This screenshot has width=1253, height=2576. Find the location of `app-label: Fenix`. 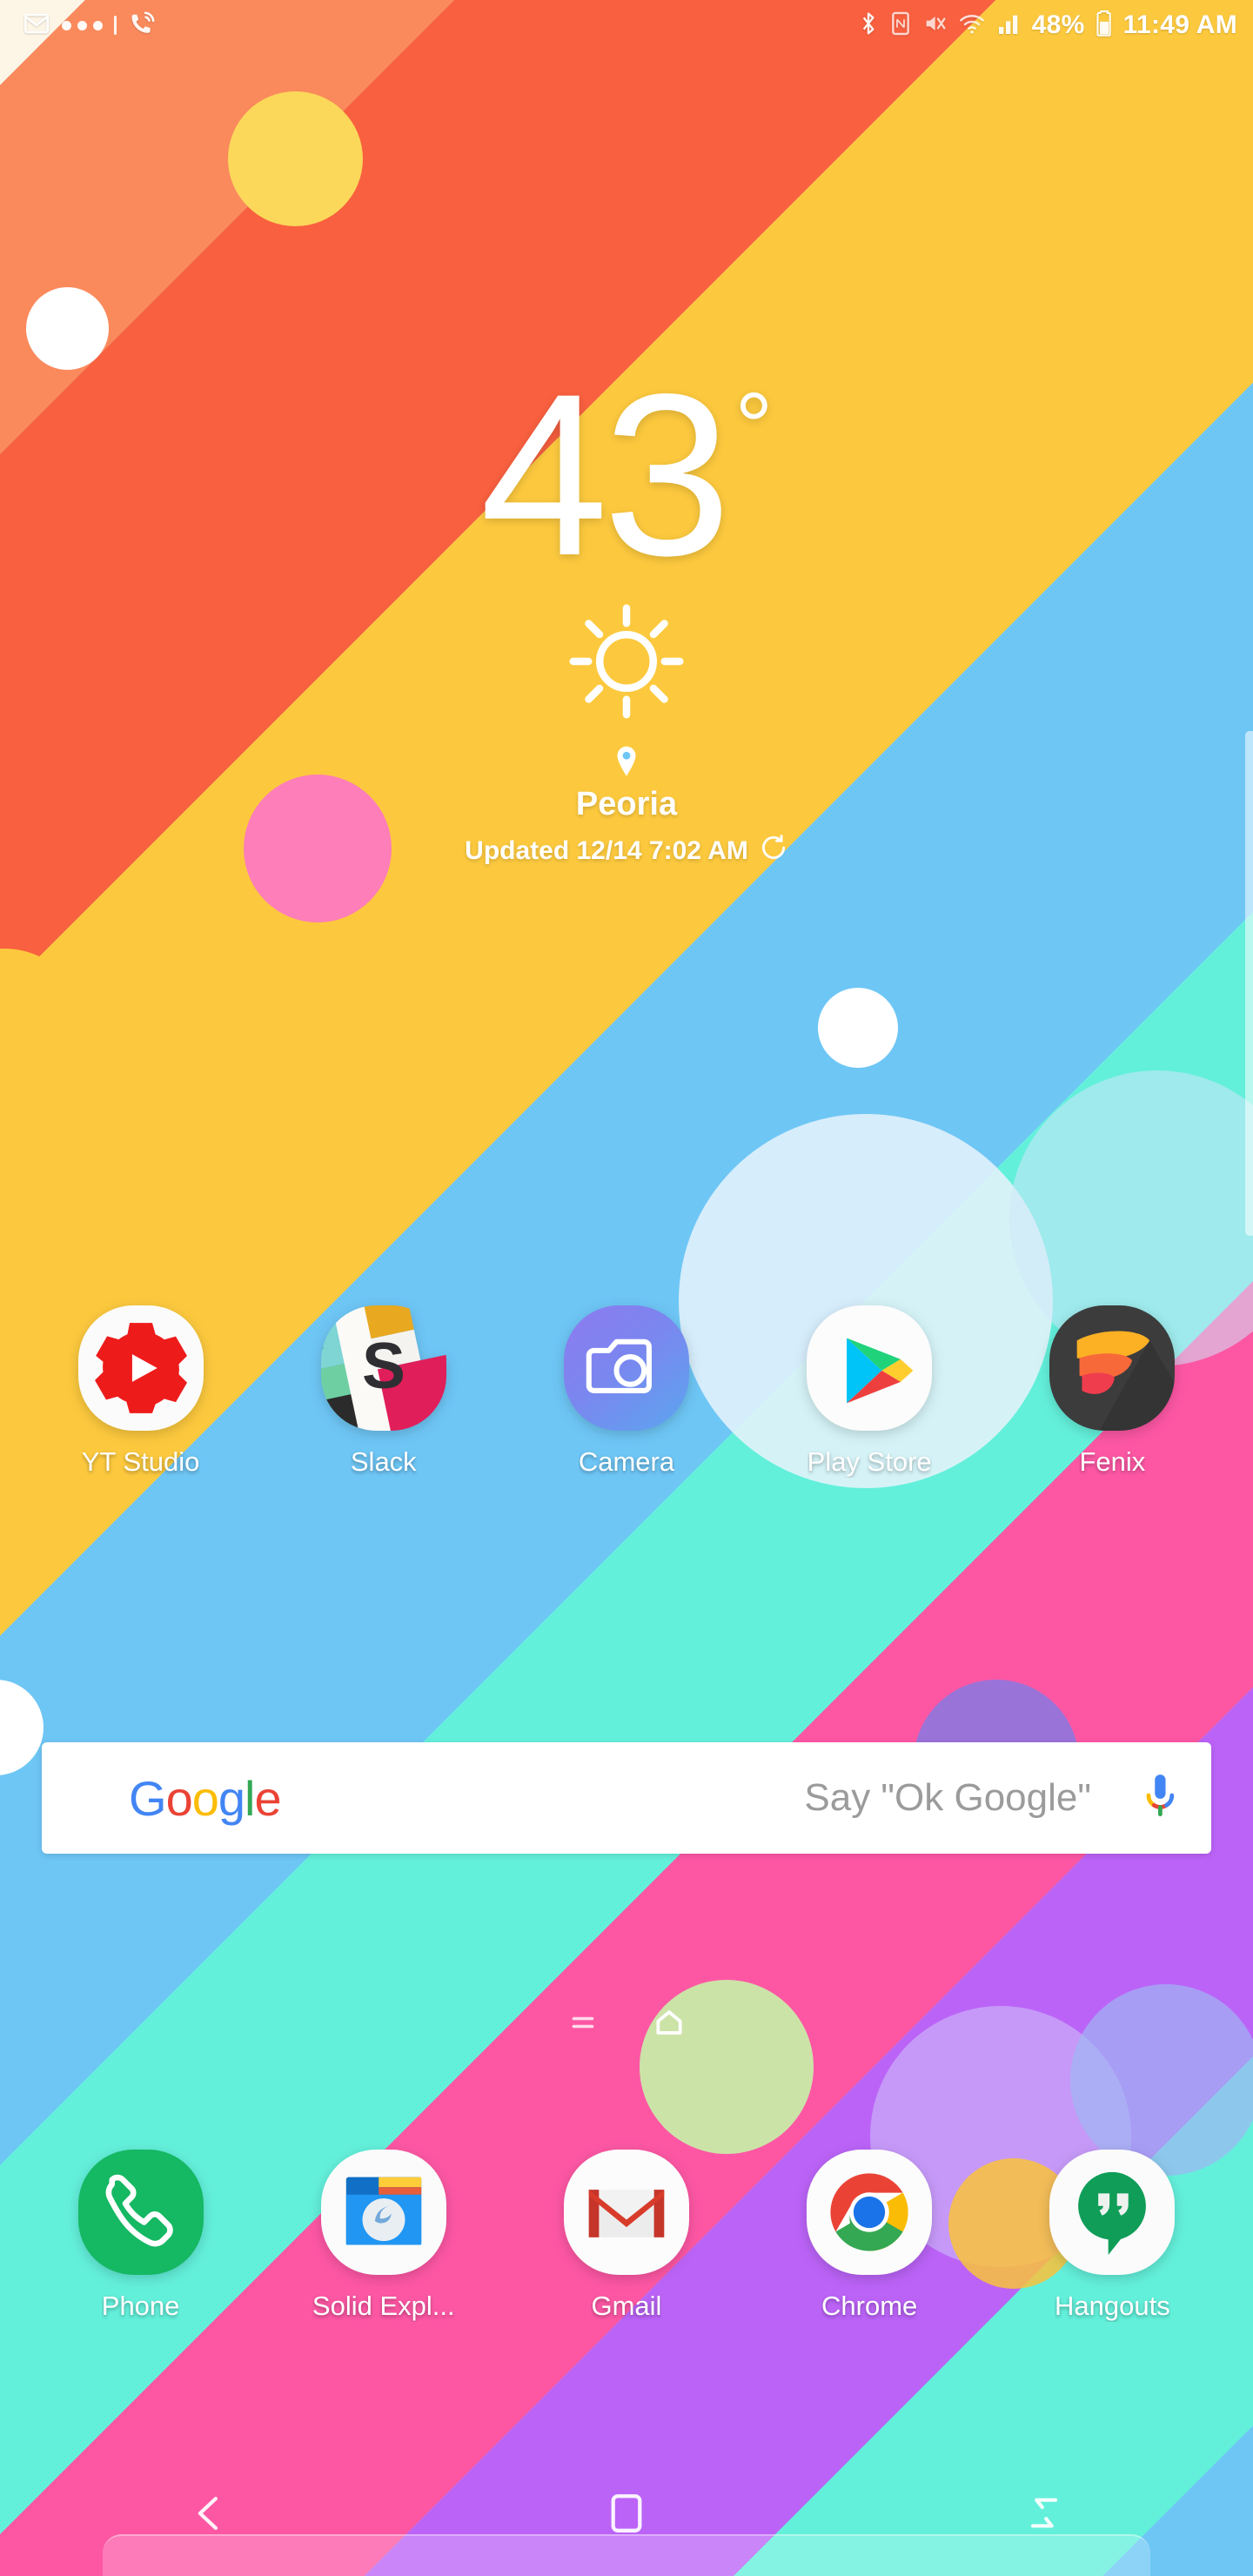

app-label: Fenix is located at coordinates (1112, 1461).